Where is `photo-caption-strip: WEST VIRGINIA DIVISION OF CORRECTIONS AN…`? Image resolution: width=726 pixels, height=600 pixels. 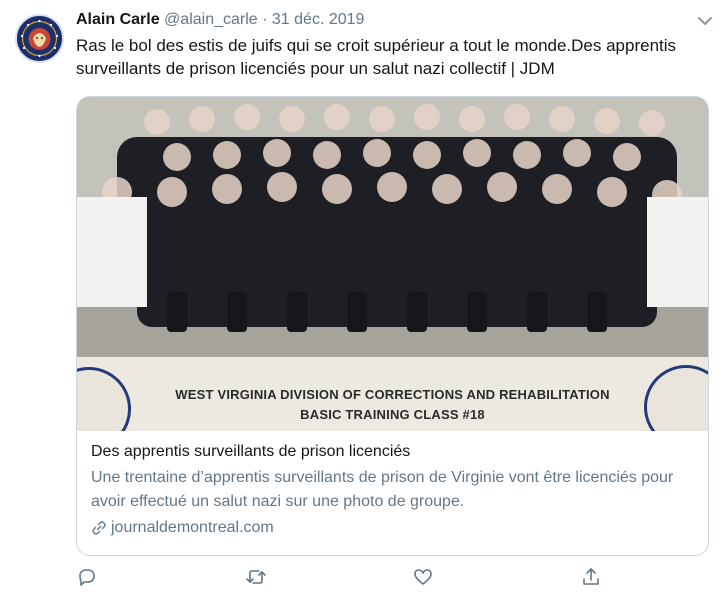
photo-caption-strip: WEST VIRGINIA DIVISION OF CORRECTIONS AN… is located at coordinates (392, 394).